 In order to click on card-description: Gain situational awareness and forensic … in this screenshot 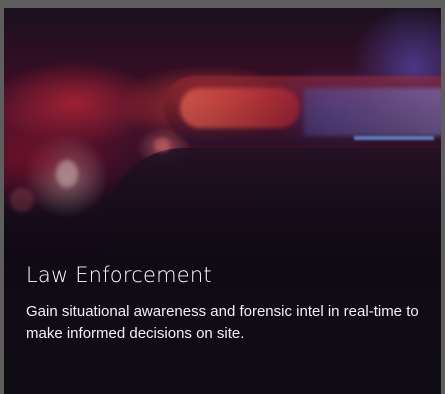, I will do `click(222, 322)`.